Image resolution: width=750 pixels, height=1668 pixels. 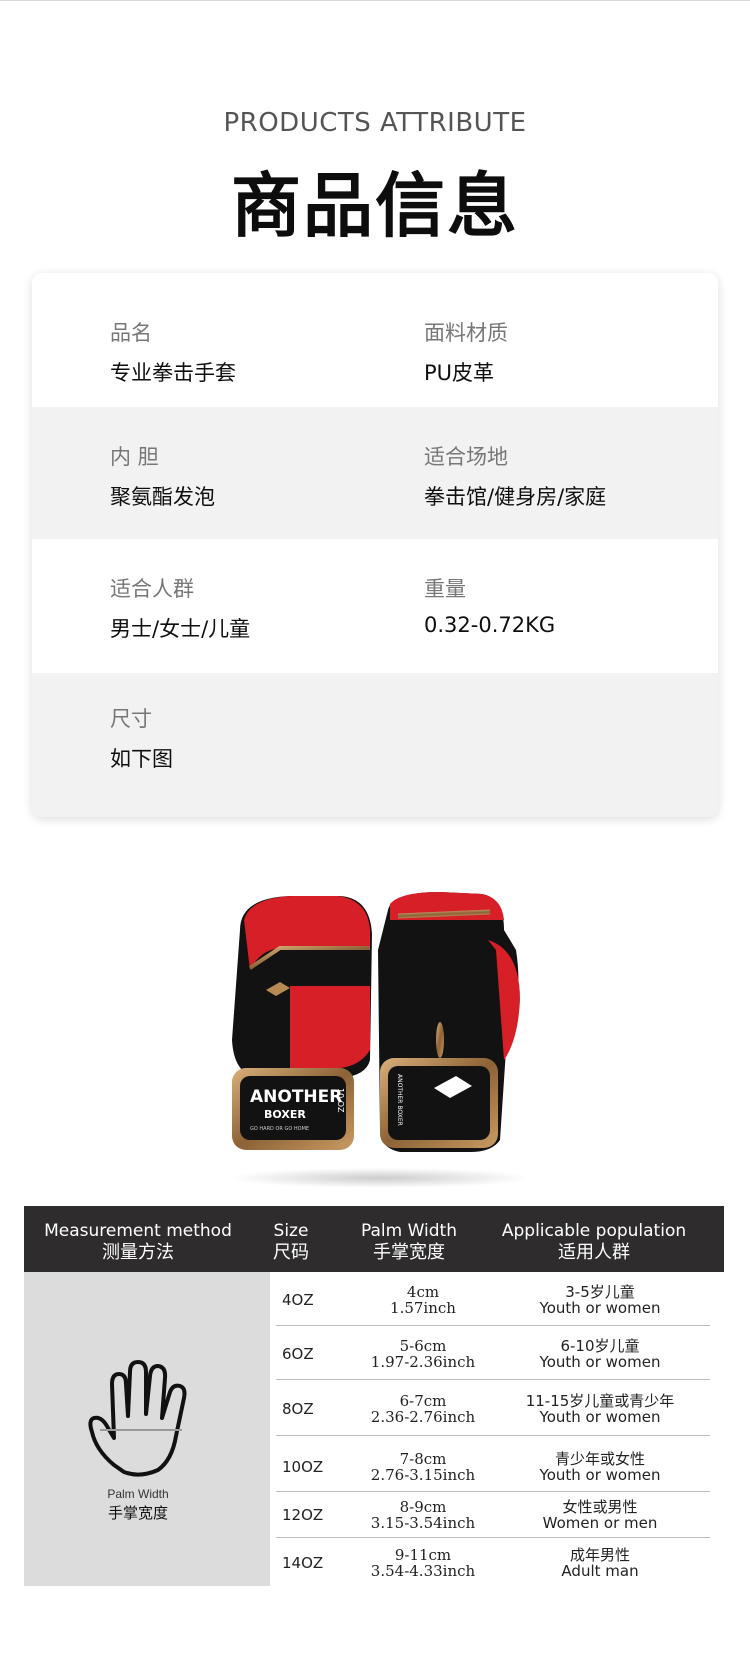 What do you see at coordinates (137, 1513) in the screenshot?
I see `hand-caption-cn: 手掌宽度` at bounding box center [137, 1513].